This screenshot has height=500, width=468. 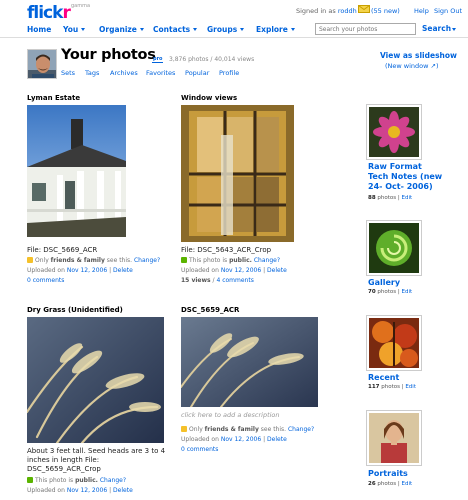 What do you see at coordinates (418, 55) in the screenshot?
I see `slideshow-link: View as slideshow` at bounding box center [418, 55].